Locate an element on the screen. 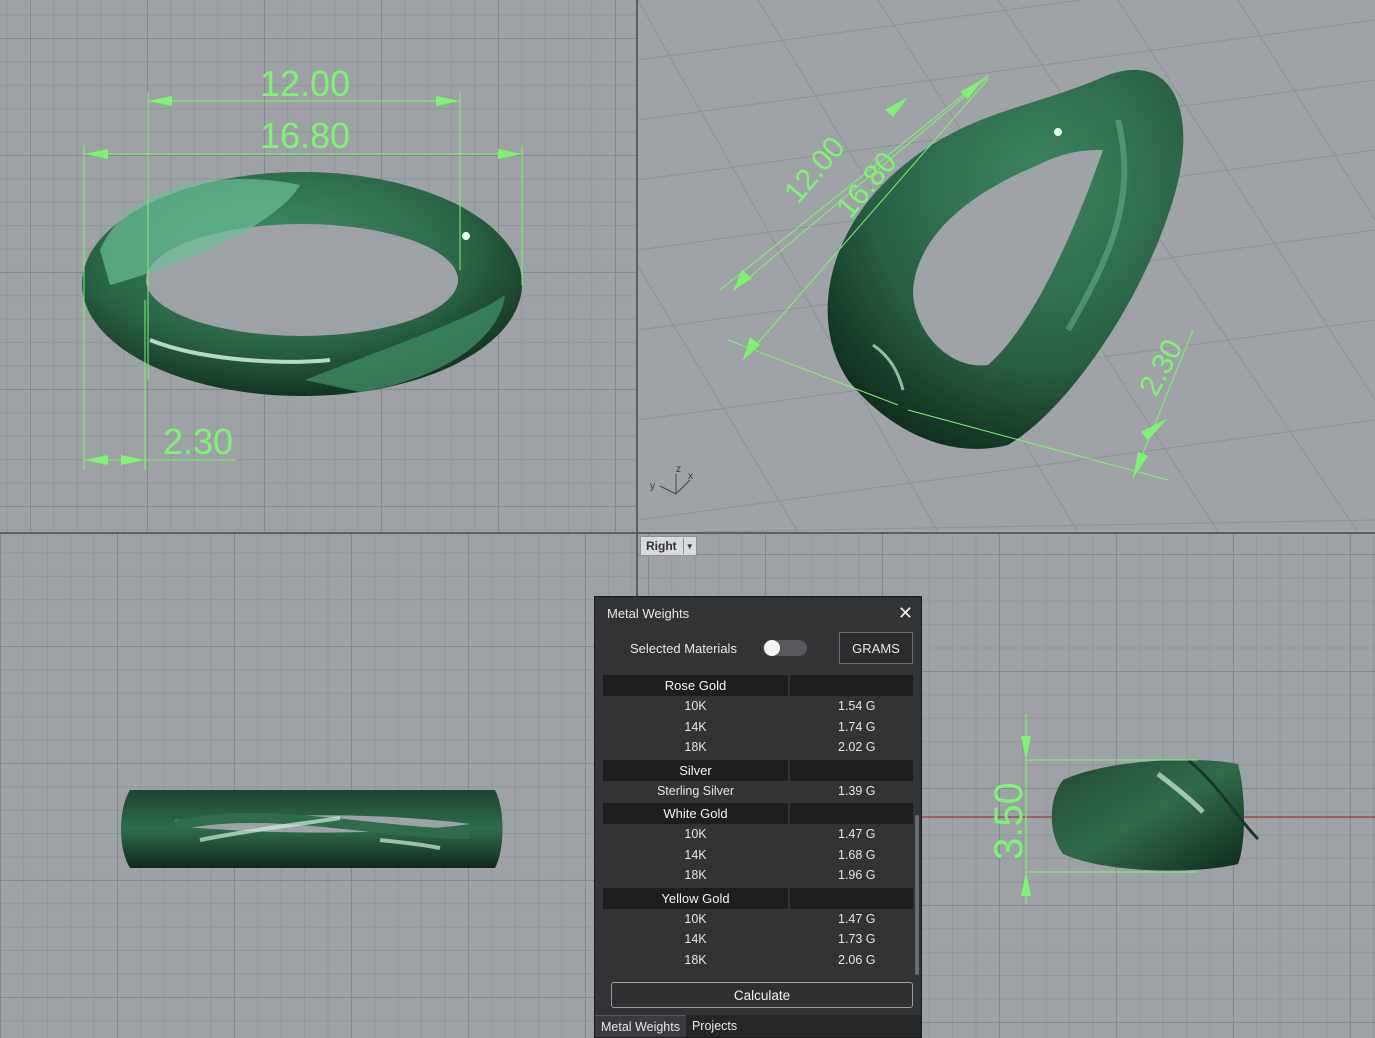  group-name: White Gold is located at coordinates (695, 813).